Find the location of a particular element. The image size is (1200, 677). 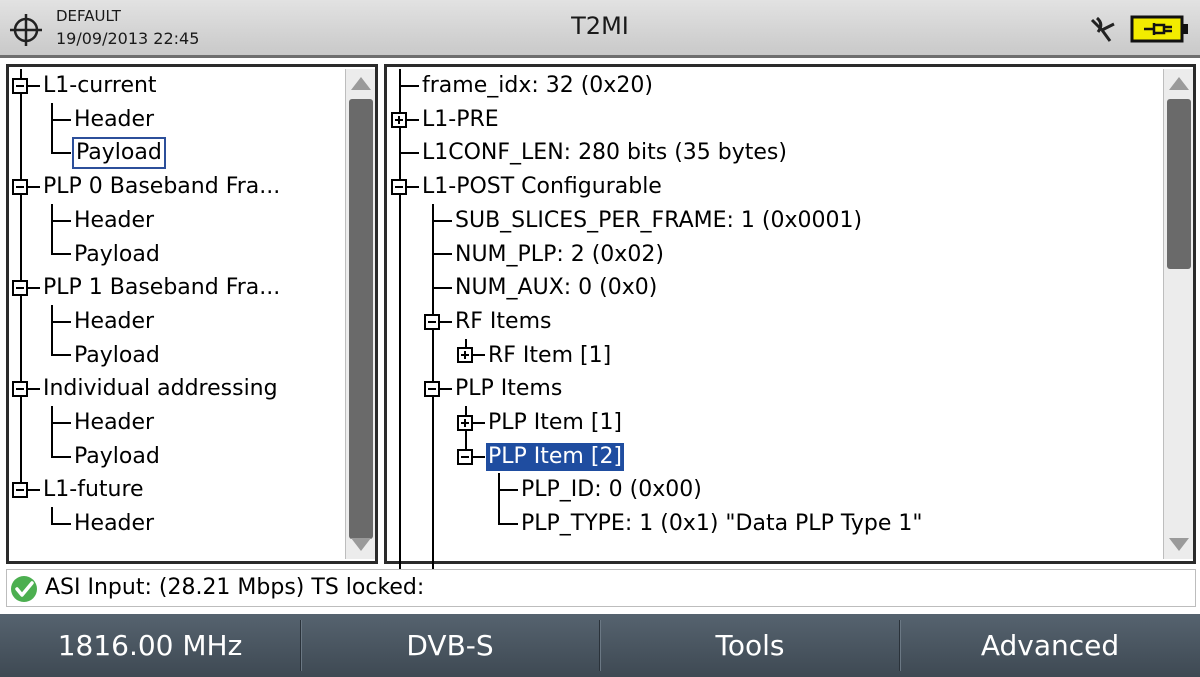

tree-item-label: RF Item [1] is located at coordinates (550, 355).